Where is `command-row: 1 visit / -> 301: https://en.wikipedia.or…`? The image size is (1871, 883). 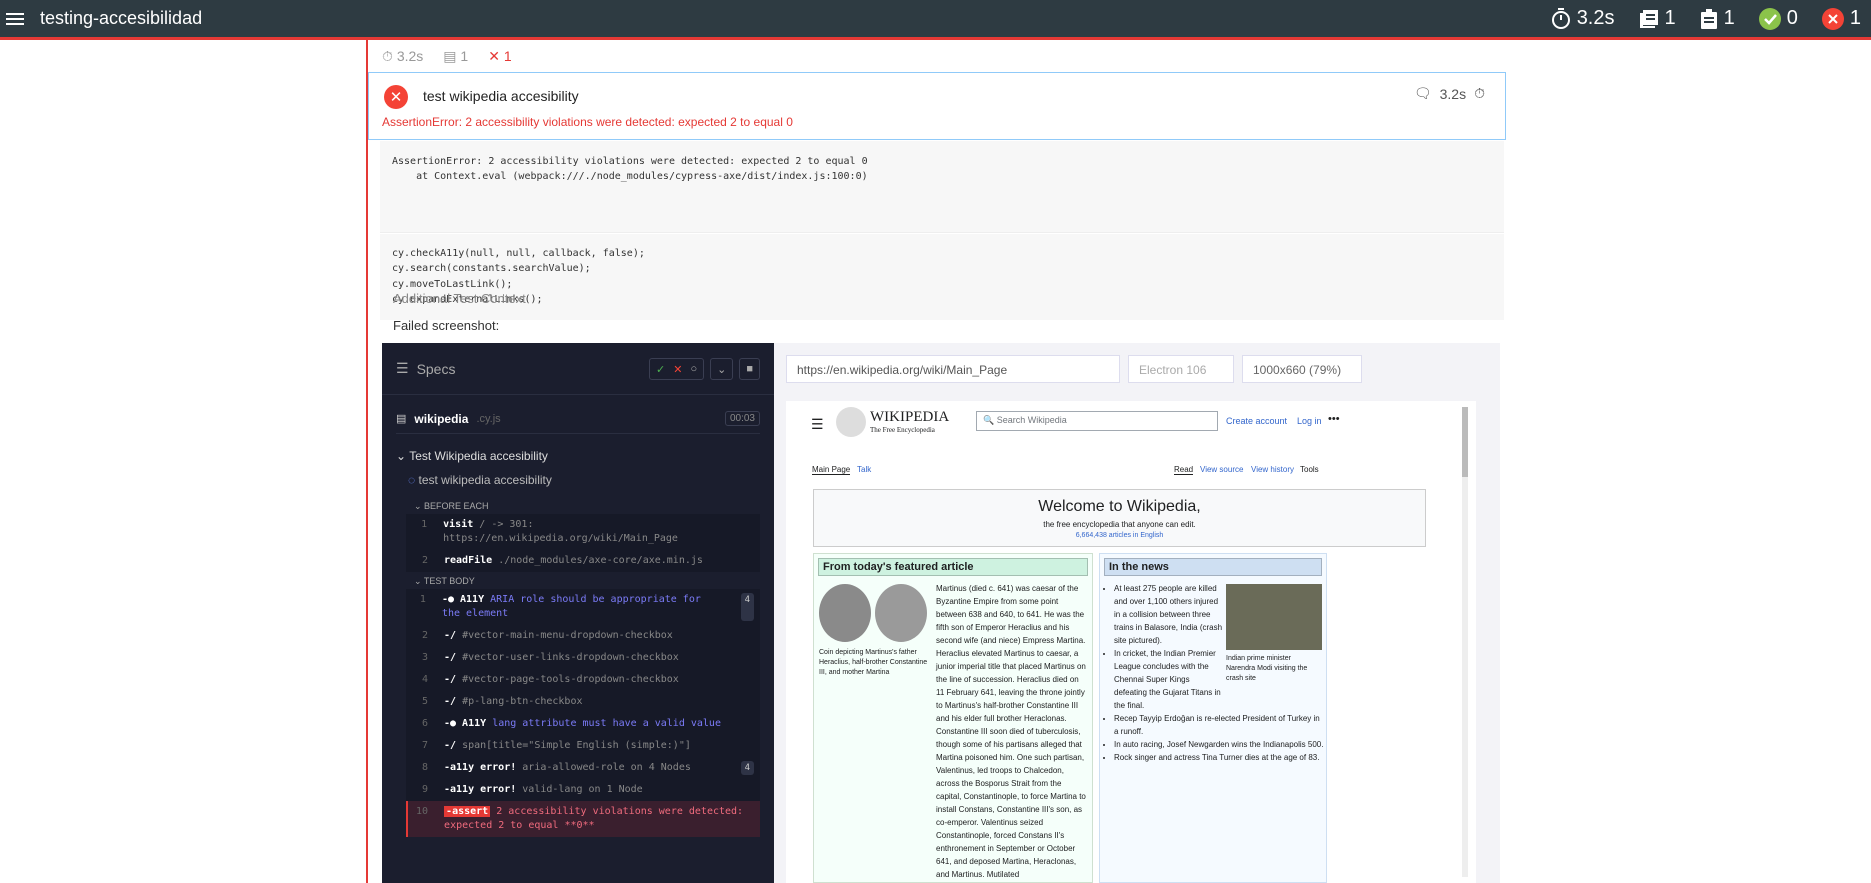
command-row: 1 visit / -> 301: https://en.wikipedia.or… is located at coordinates (583, 532).